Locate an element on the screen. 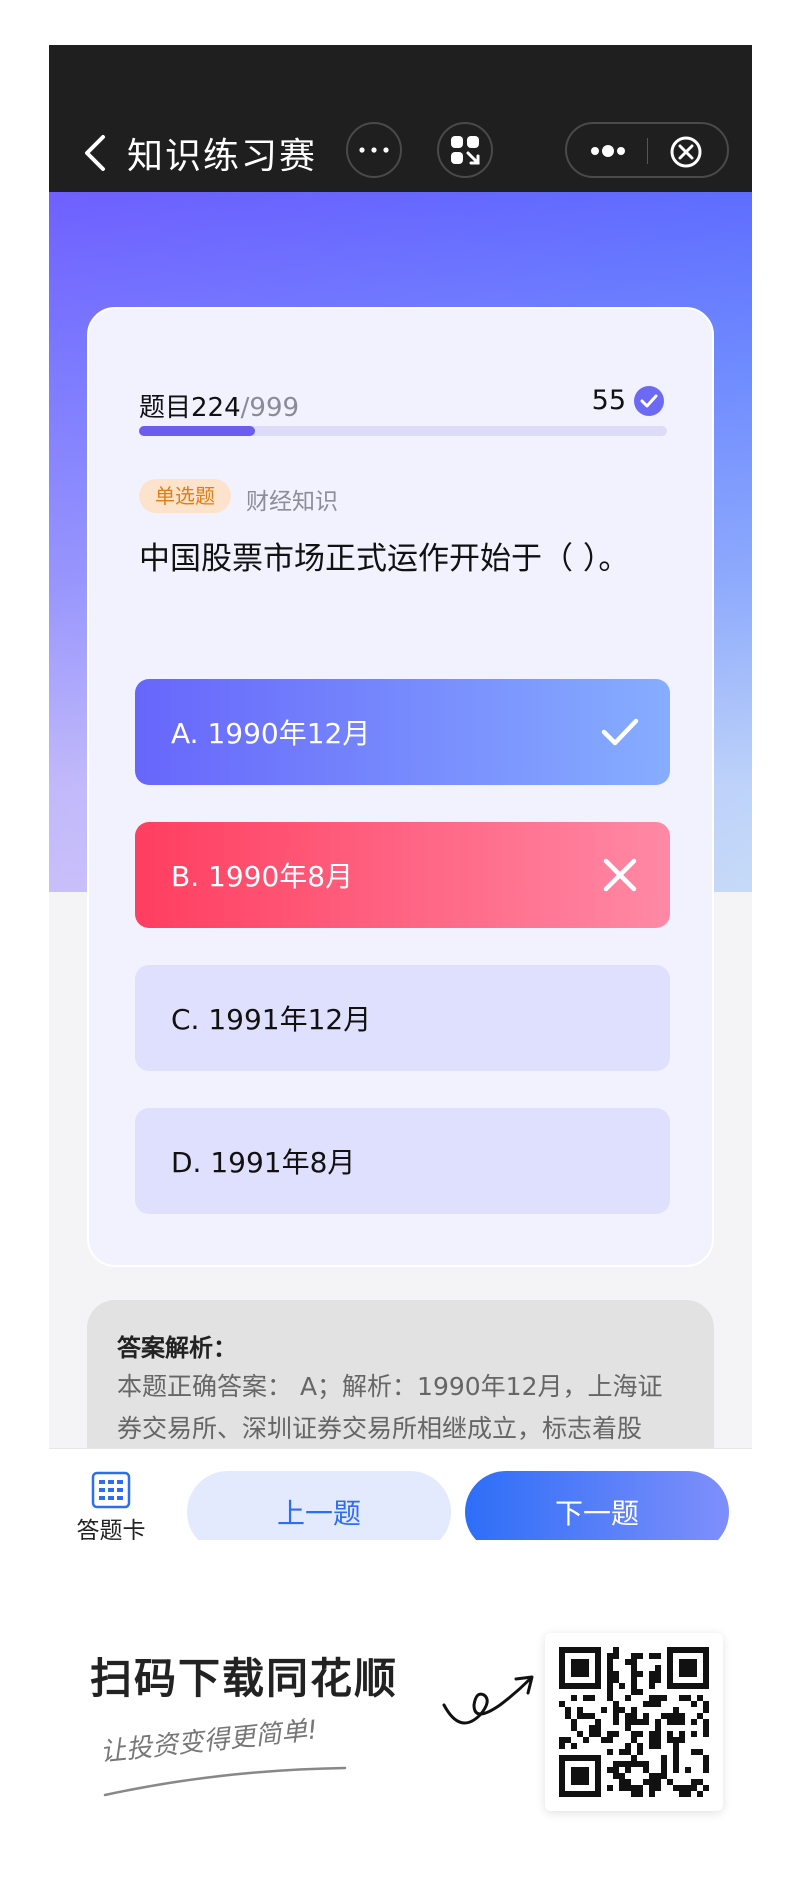 The height and width of the screenshot is (1880, 800). score: 55 is located at coordinates (628, 400).